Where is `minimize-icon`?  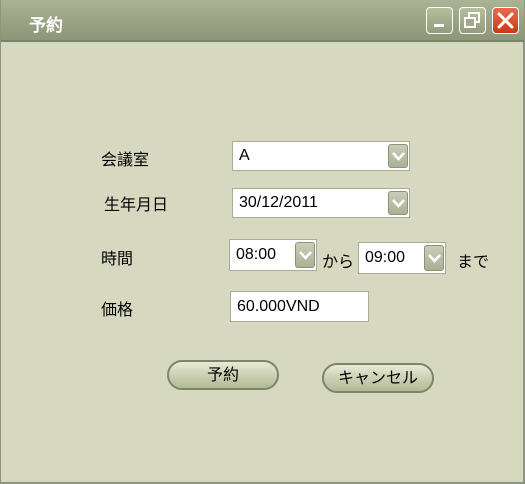 minimize-icon is located at coordinates (439, 25).